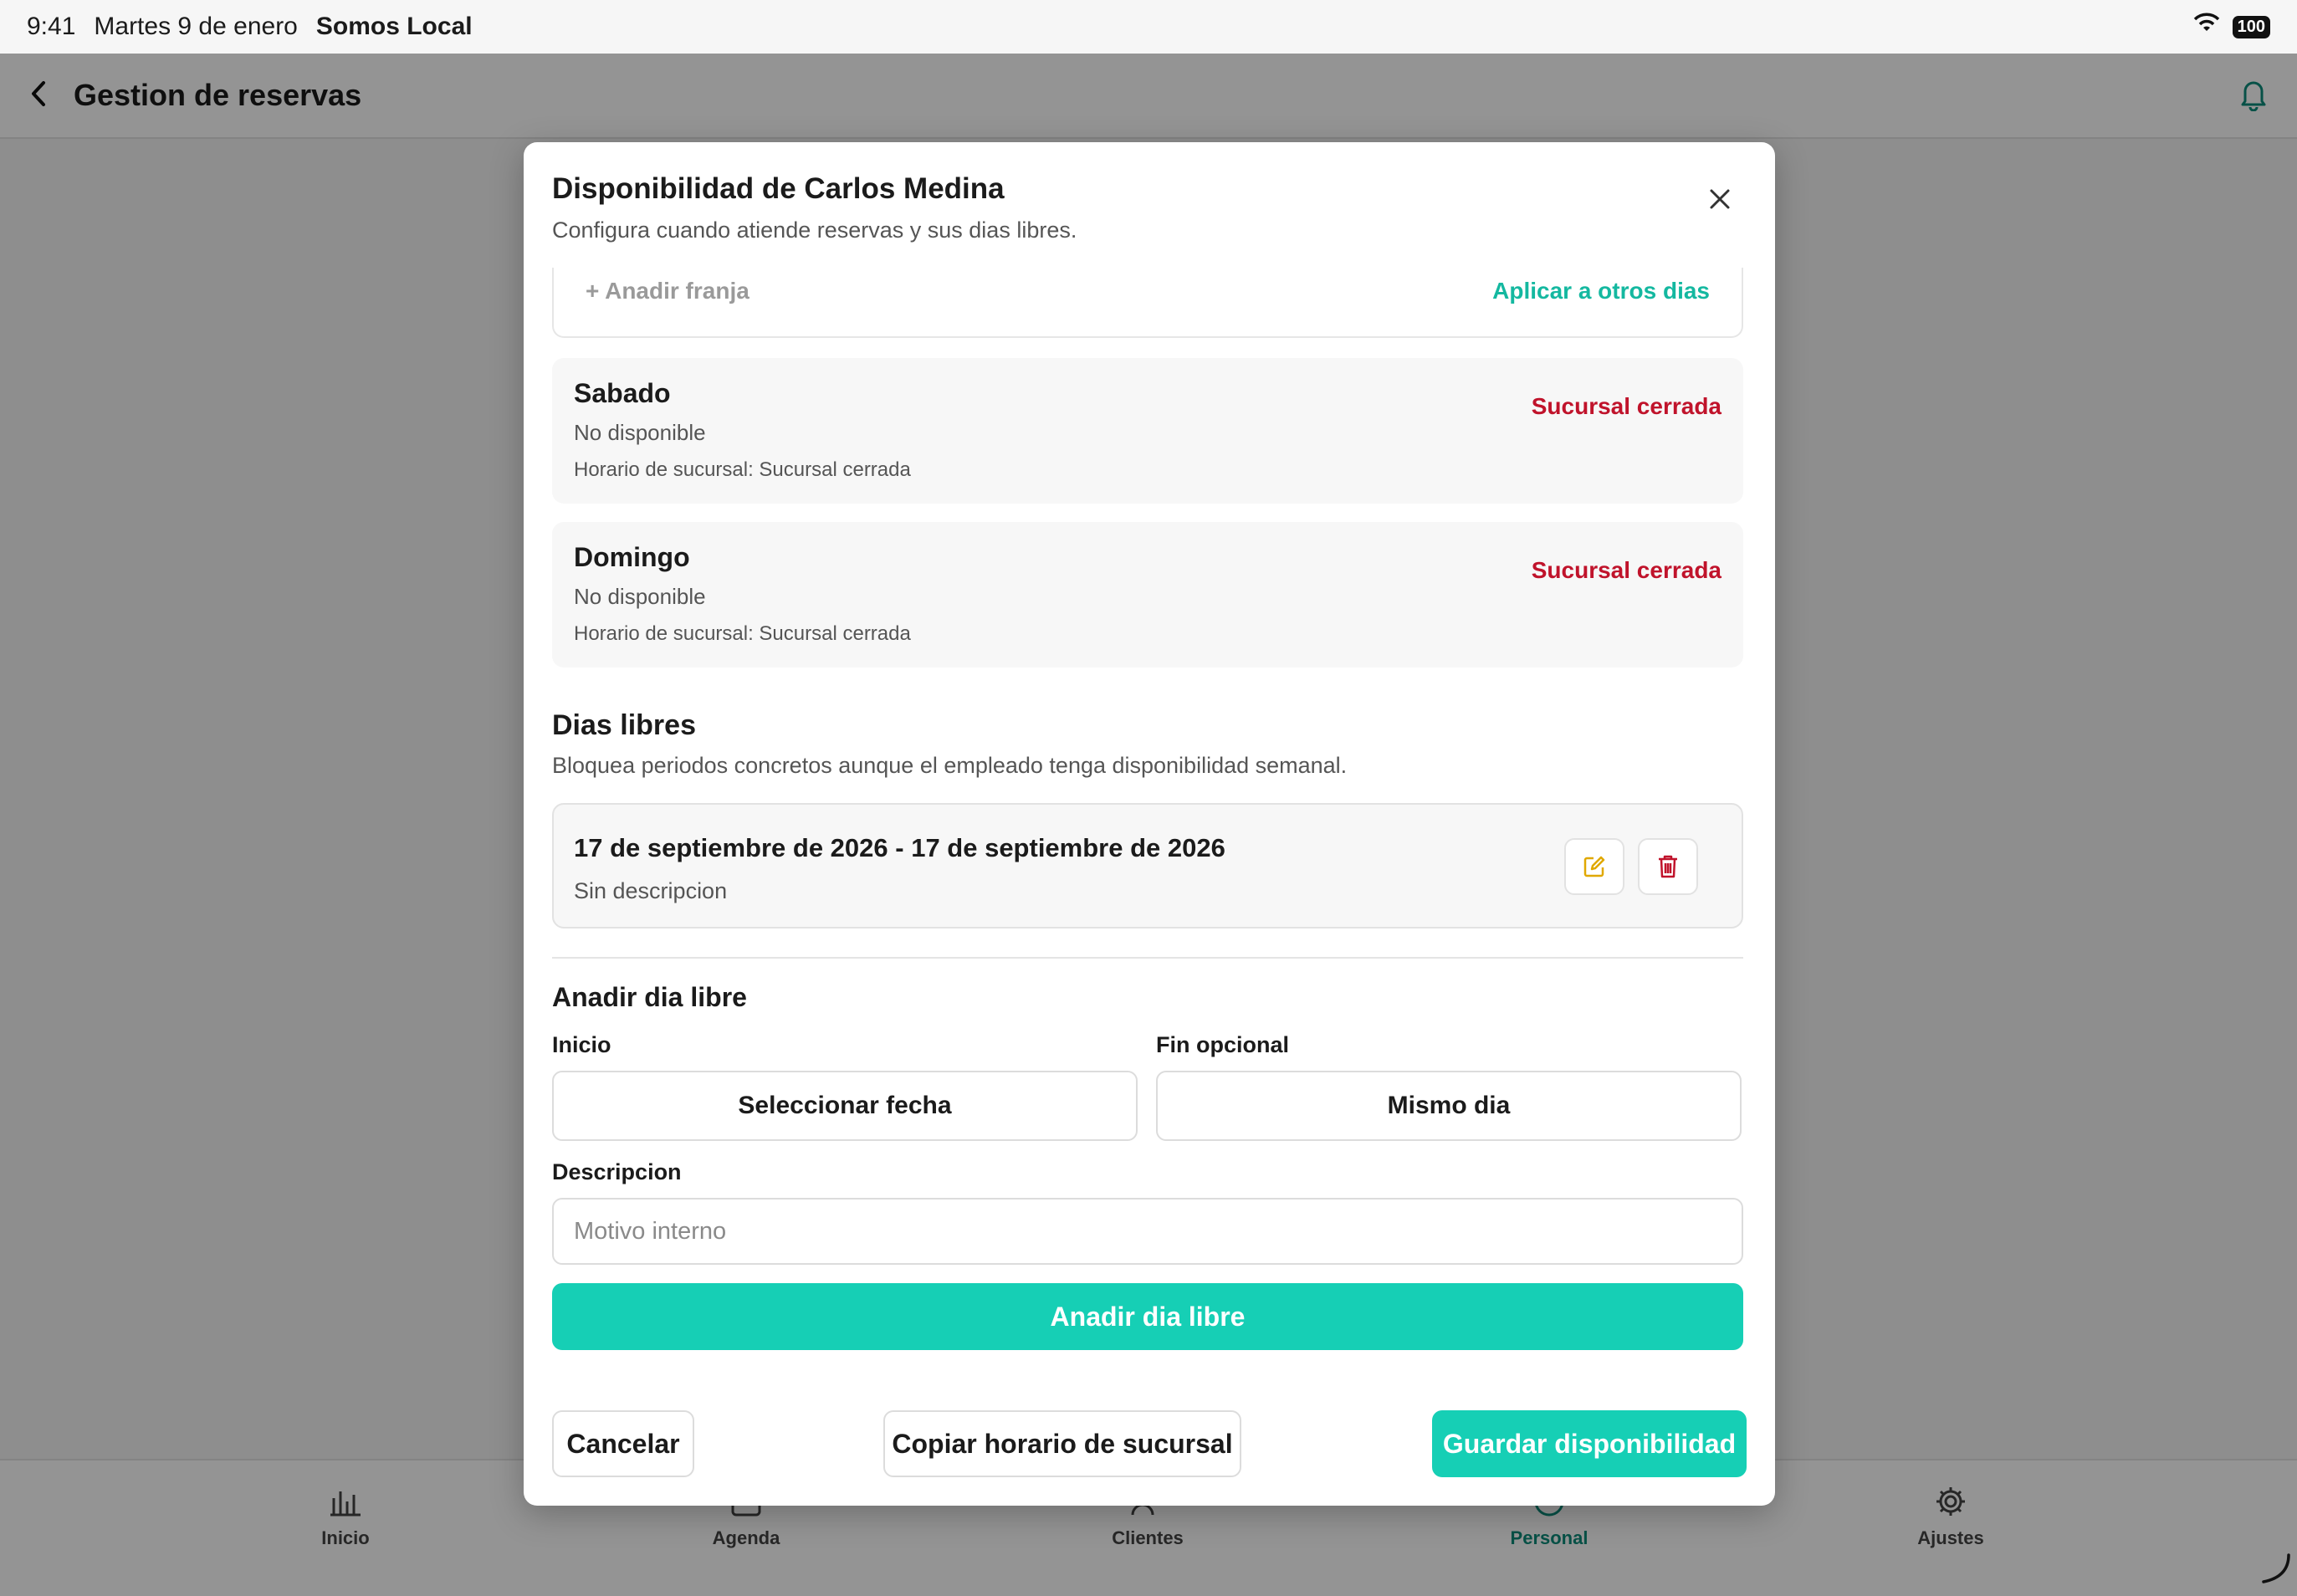 The height and width of the screenshot is (1596, 2297). What do you see at coordinates (778, 189) in the screenshot?
I see `modal-title: Disponibilidad de Carlos Medina` at bounding box center [778, 189].